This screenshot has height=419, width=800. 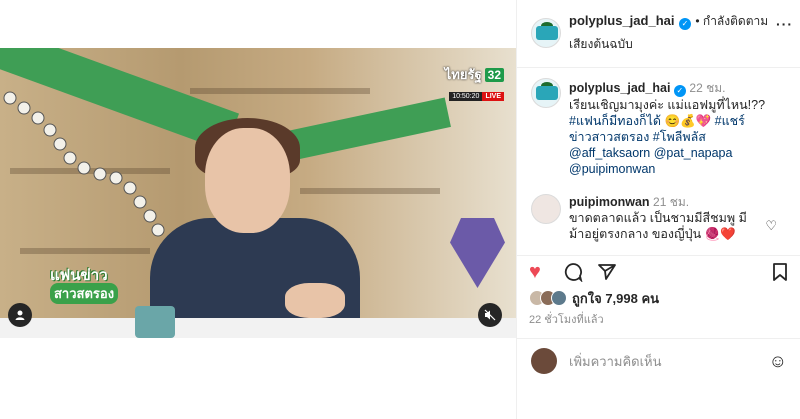 What do you see at coordinates (466, 96) in the screenshot?
I see `broadcast-clock: 10:50:20` at bounding box center [466, 96].